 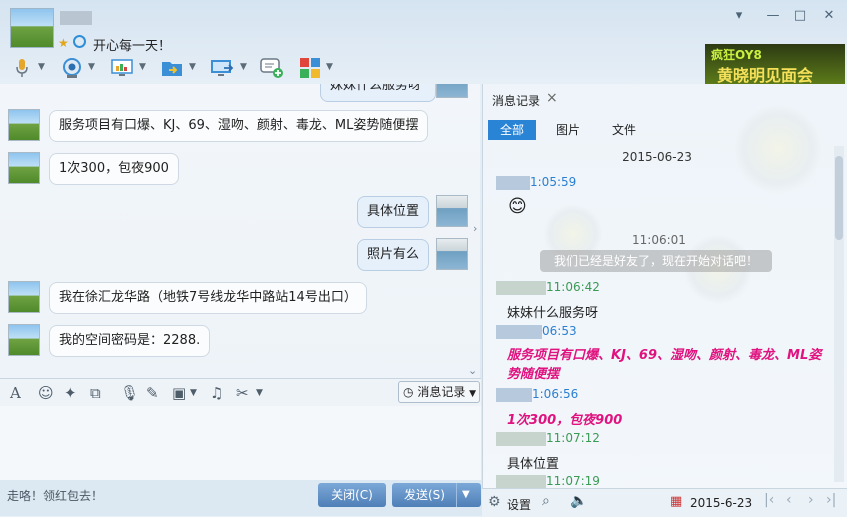 I want to click on send-label: 发送(S), so click(x=424, y=495).